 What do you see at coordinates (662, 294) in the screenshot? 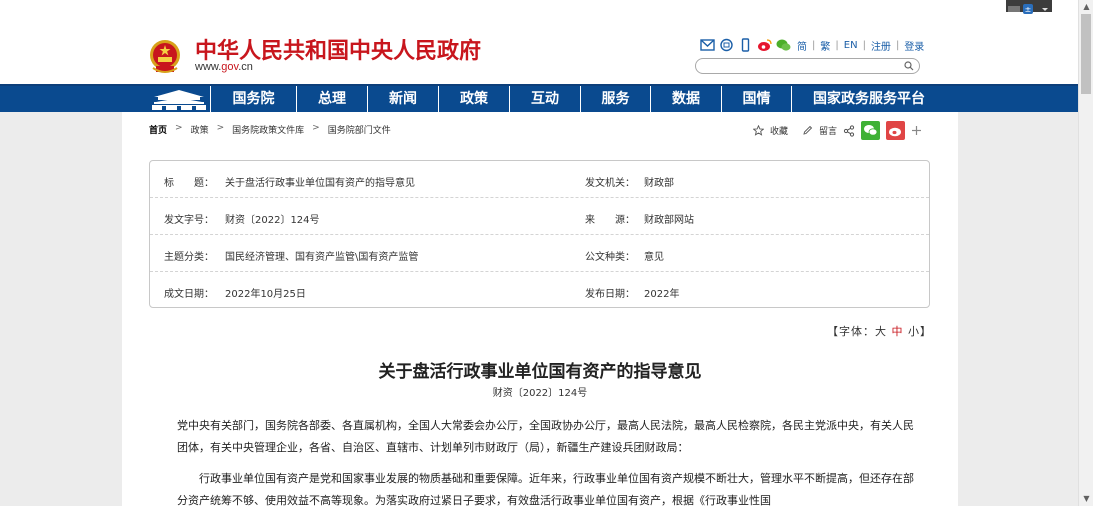
I see `meta-pub-value: 2022年` at bounding box center [662, 294].